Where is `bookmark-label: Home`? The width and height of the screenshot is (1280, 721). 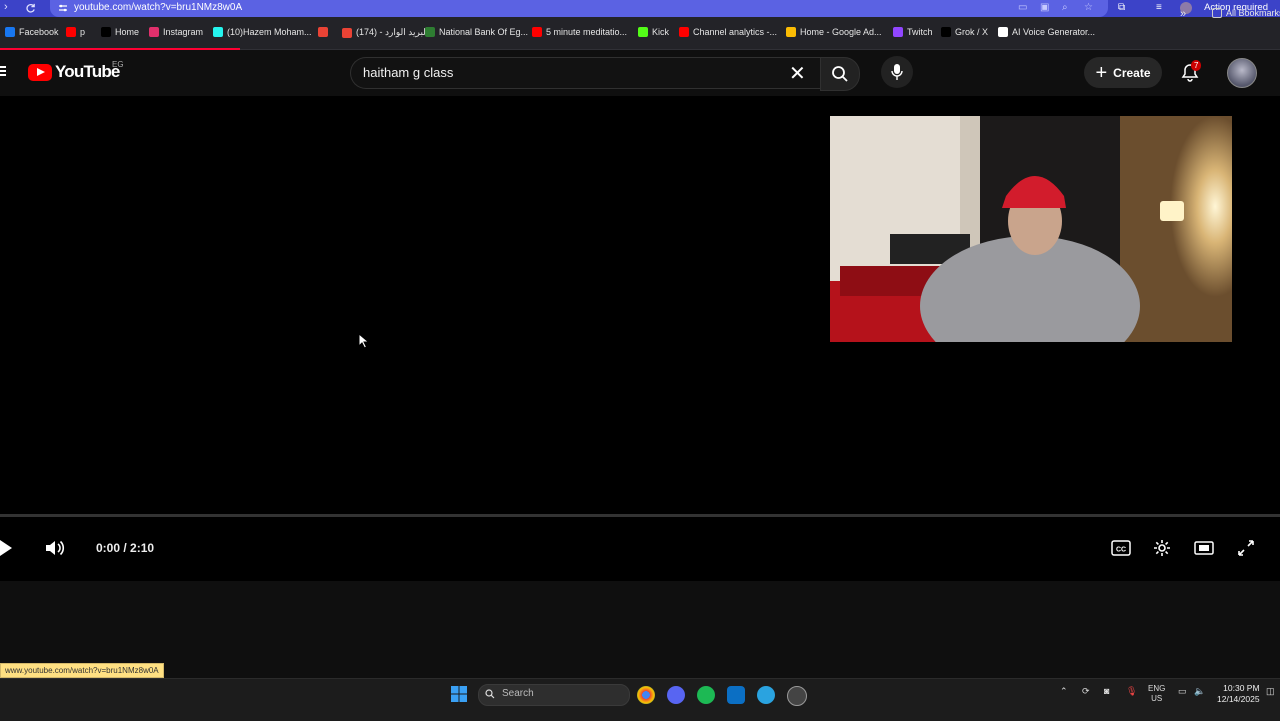
bookmark-label: Home is located at coordinates (127, 32).